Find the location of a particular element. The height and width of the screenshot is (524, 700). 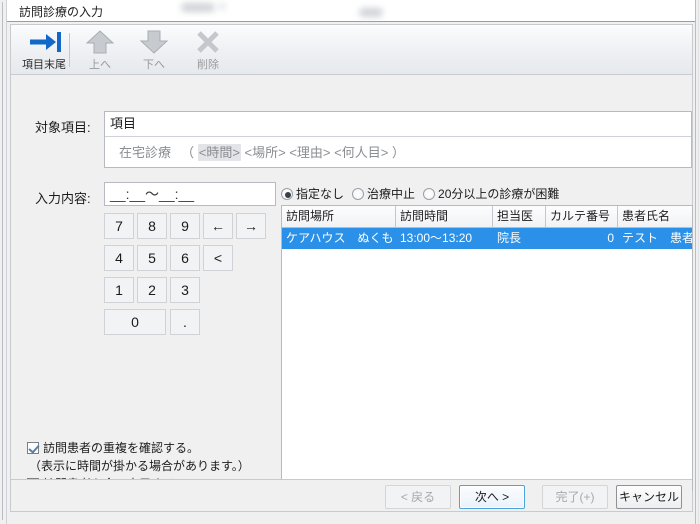

input-content-field: __:__～__:__ is located at coordinates (190, 194).